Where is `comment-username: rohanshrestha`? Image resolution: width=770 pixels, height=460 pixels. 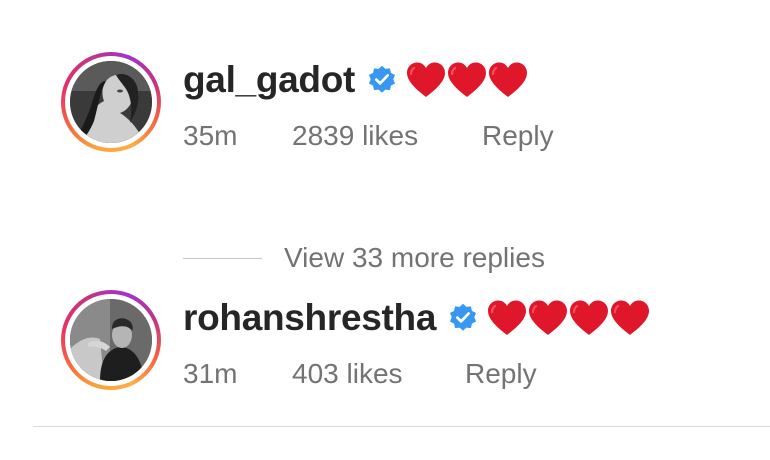 comment-username: rohanshrestha is located at coordinates (309, 318).